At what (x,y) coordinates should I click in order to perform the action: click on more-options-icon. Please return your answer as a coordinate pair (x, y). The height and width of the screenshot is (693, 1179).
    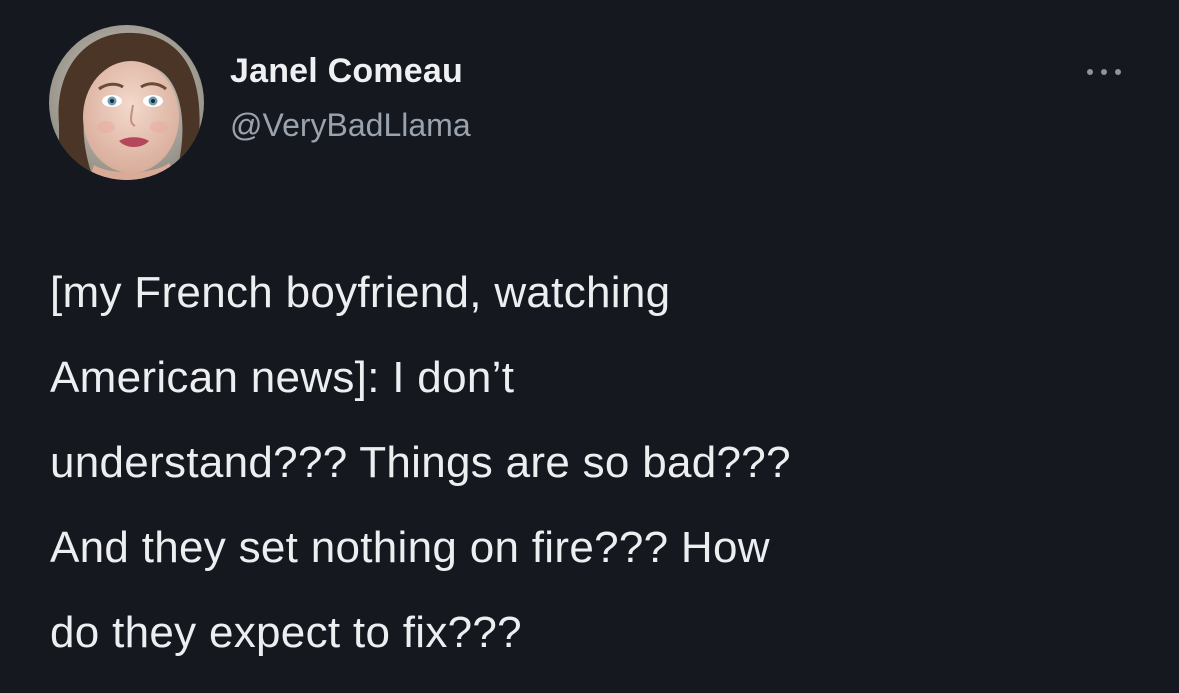
    Looking at the image, I should click on (1104, 72).